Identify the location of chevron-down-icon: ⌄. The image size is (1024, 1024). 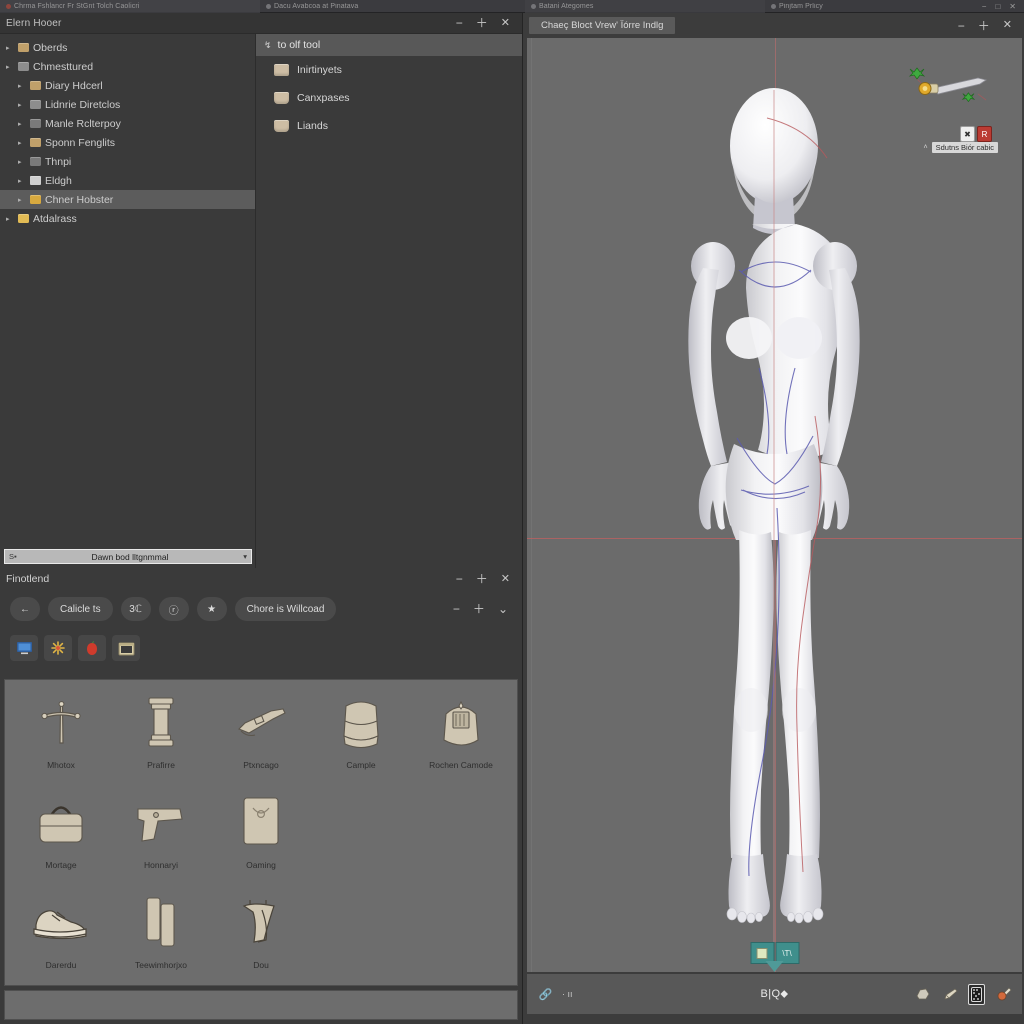
(503, 609).